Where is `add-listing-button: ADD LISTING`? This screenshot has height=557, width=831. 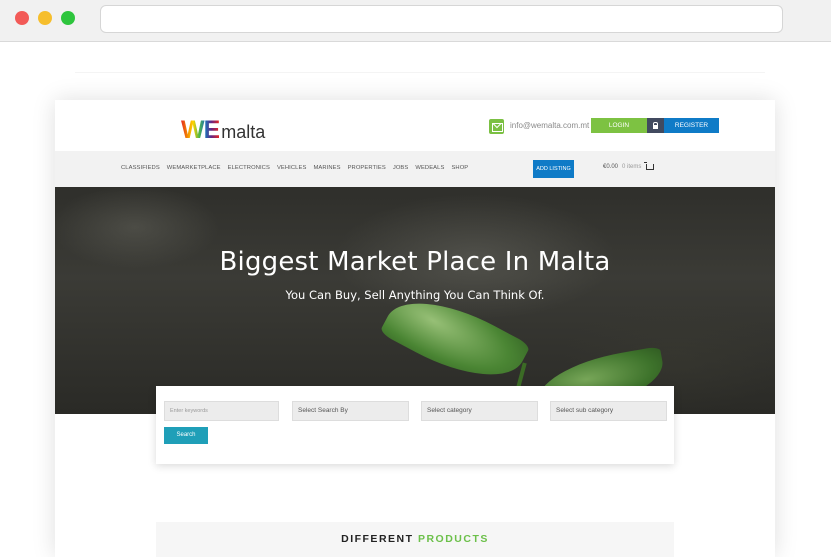 add-listing-button: ADD LISTING is located at coordinates (553, 169).